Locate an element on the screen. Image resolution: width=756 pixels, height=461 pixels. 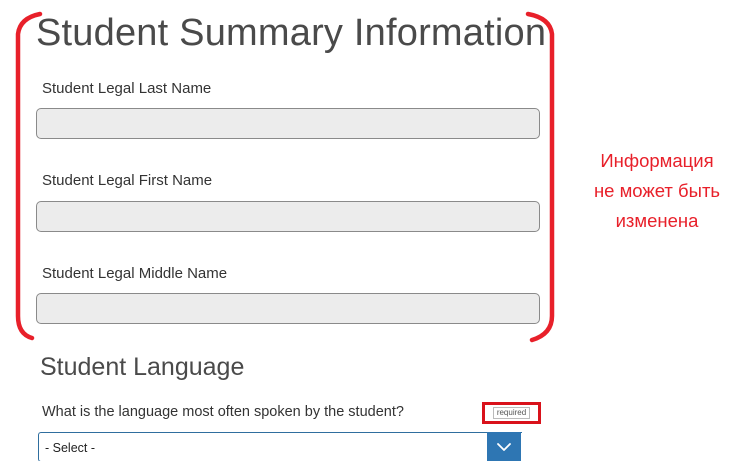
annotation-line-3: изменена is located at coordinates (657, 220).